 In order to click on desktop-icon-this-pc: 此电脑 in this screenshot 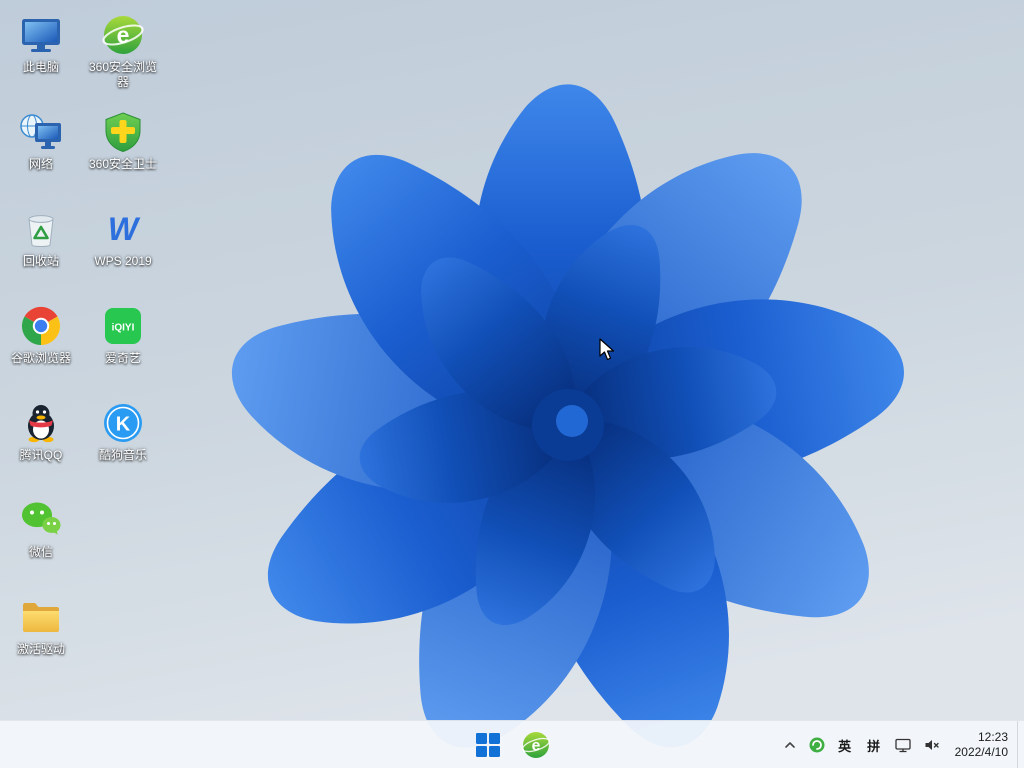, I will do `click(41, 56)`.